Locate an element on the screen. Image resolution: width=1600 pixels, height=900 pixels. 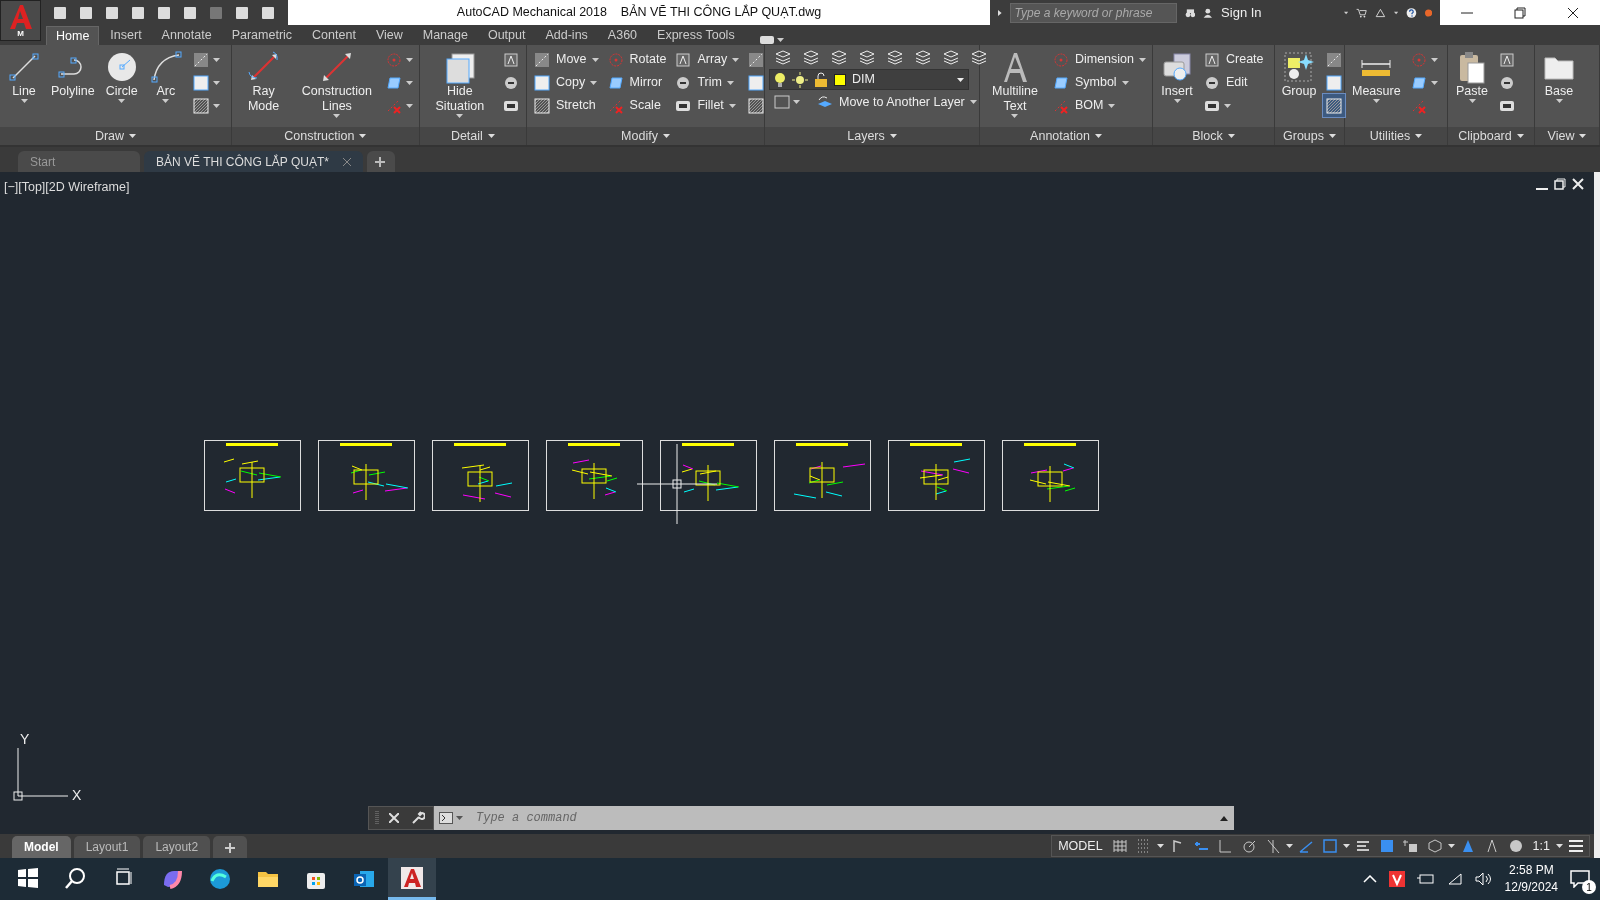
panel-title-button: Block is located at coordinates (1213, 136).